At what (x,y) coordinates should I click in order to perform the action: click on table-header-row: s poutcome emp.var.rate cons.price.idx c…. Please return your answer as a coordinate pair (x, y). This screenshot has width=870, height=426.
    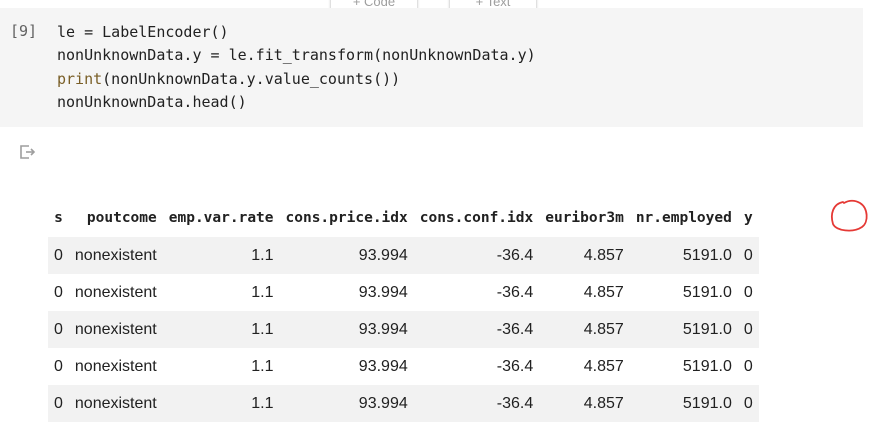
    Looking at the image, I should click on (403, 218).